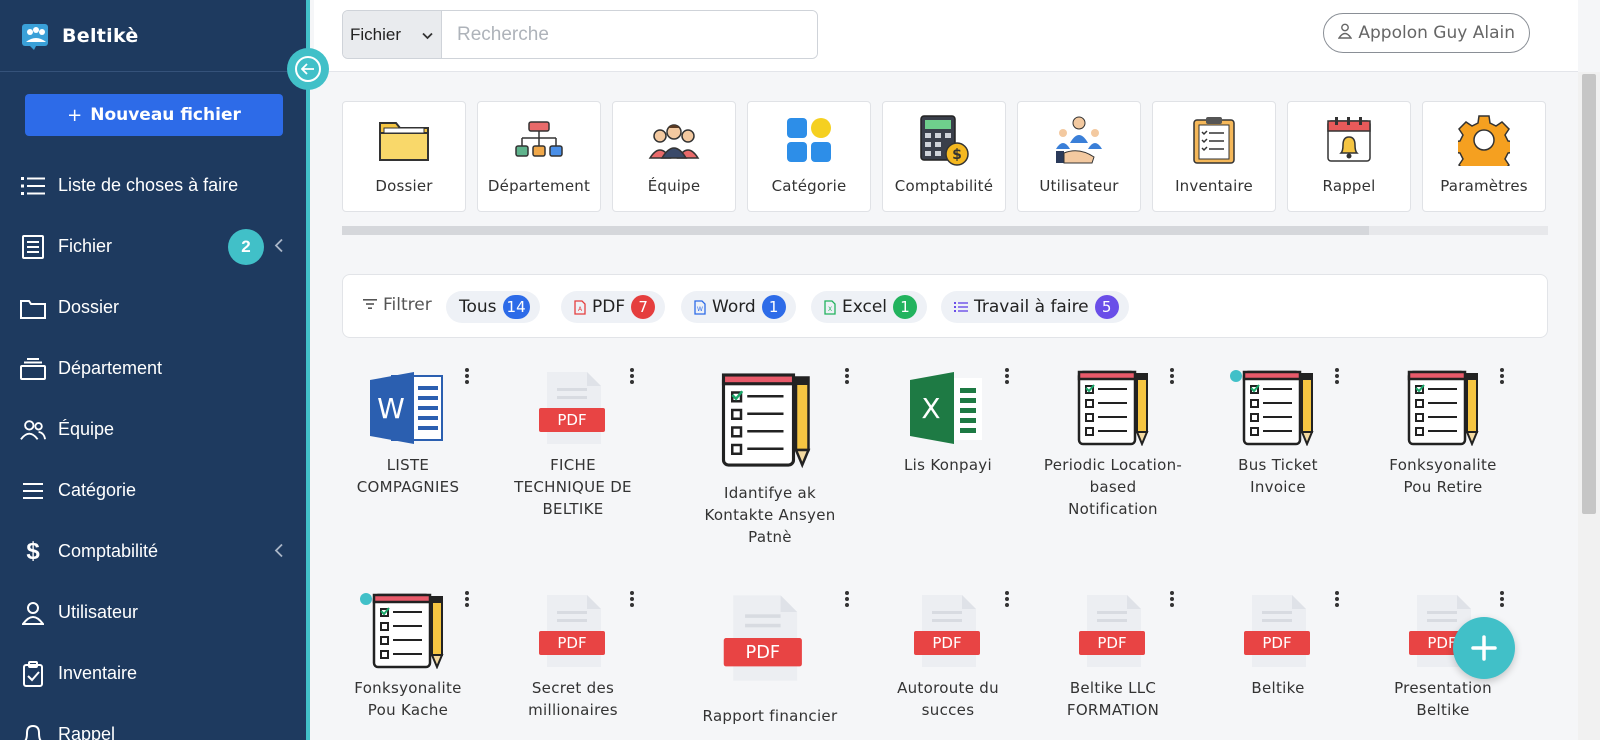  I want to click on category-tile-accounting: $ Comptabilité, so click(944, 156).